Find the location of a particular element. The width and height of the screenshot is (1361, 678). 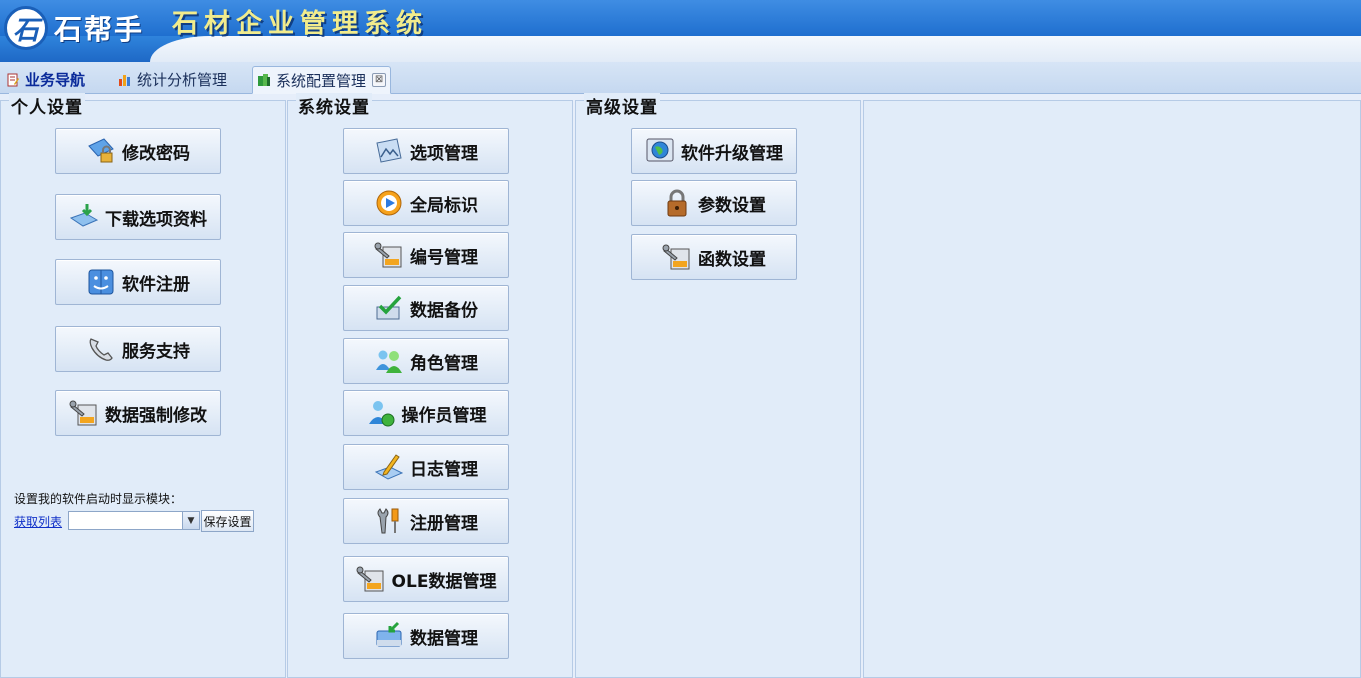

startup-module-label: 设置我的软件启动时显示模块： is located at coordinates (98, 499).